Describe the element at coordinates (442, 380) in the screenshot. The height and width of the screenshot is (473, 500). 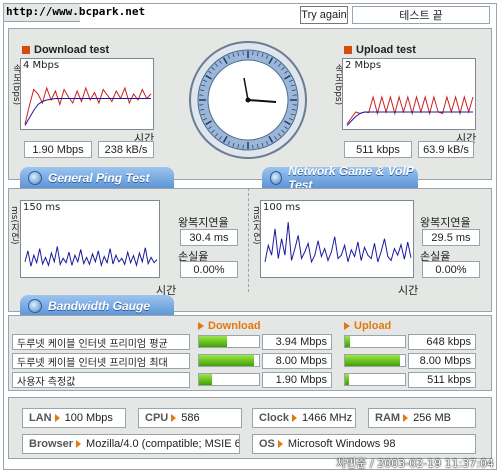
I see `upload-gauge-value: 511 kbps` at that location.